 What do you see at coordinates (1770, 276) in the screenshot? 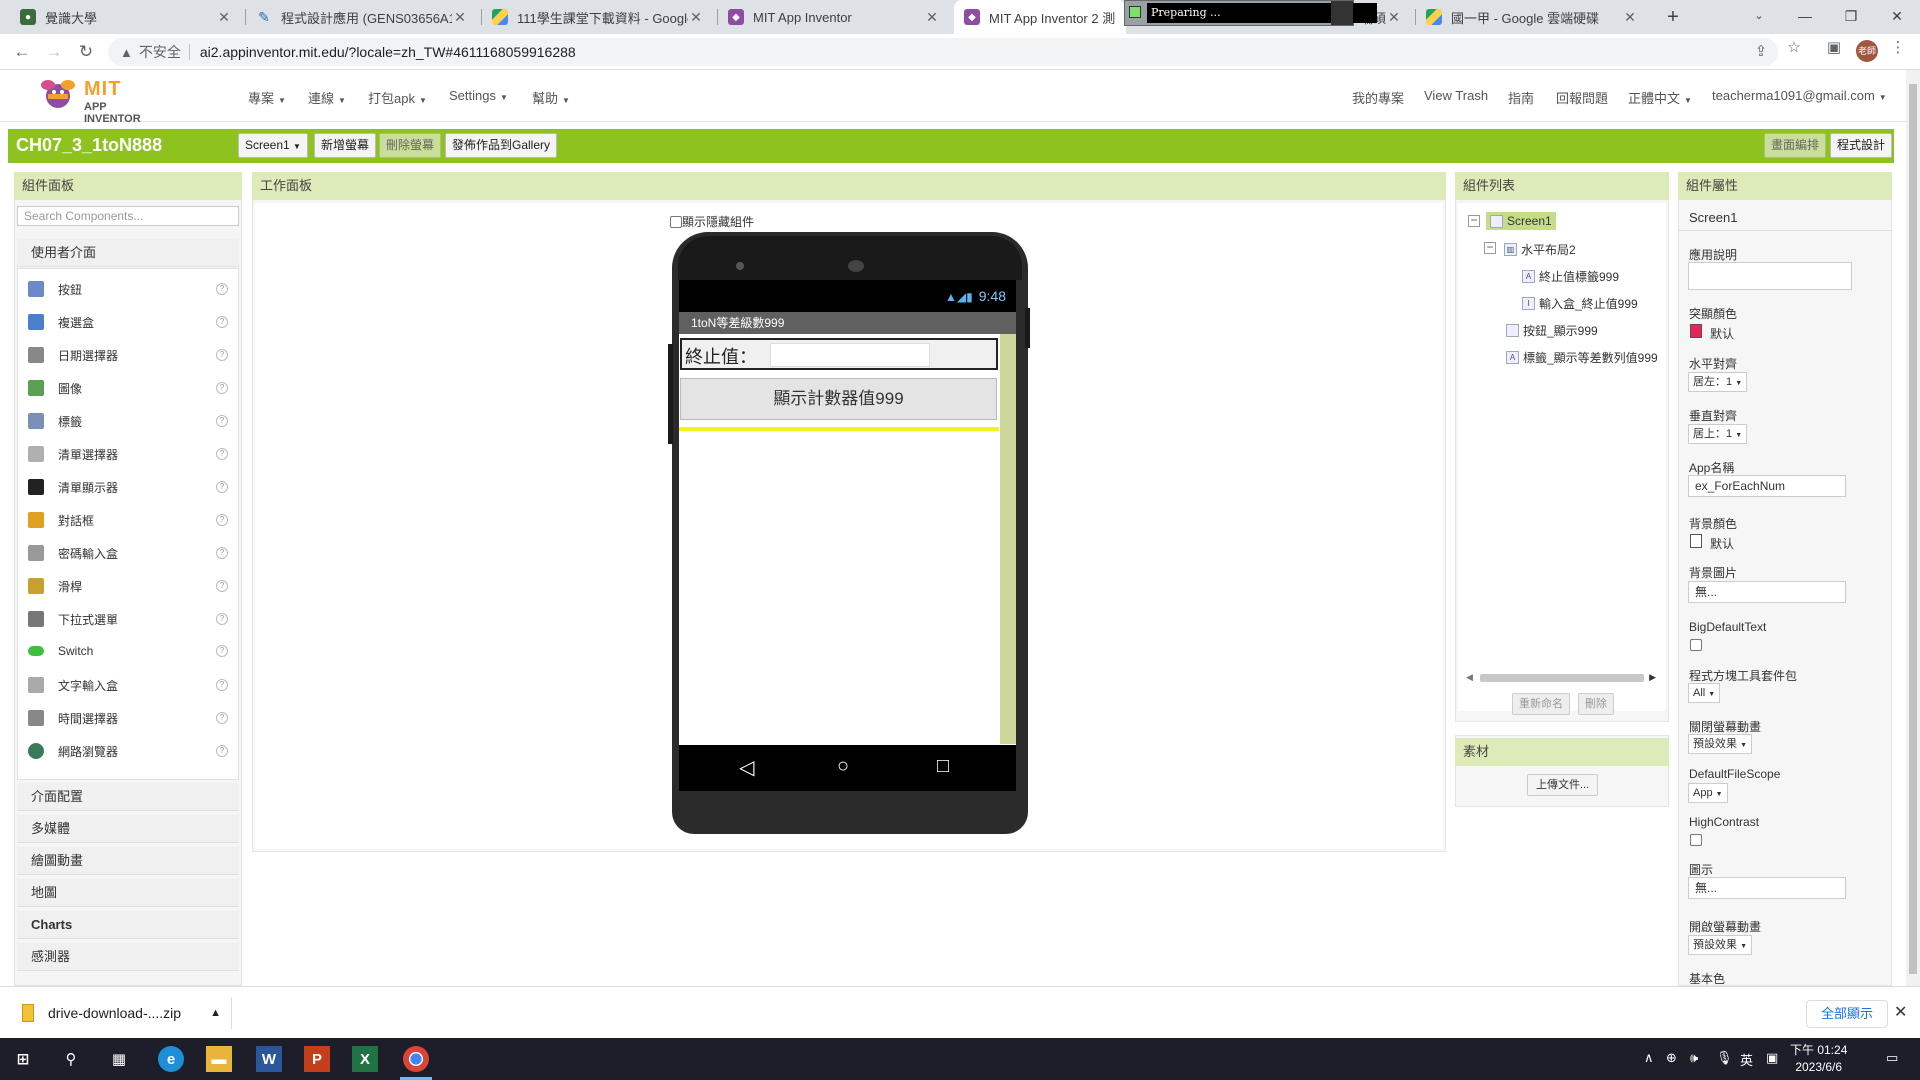
I see `about-screen-textarea` at bounding box center [1770, 276].